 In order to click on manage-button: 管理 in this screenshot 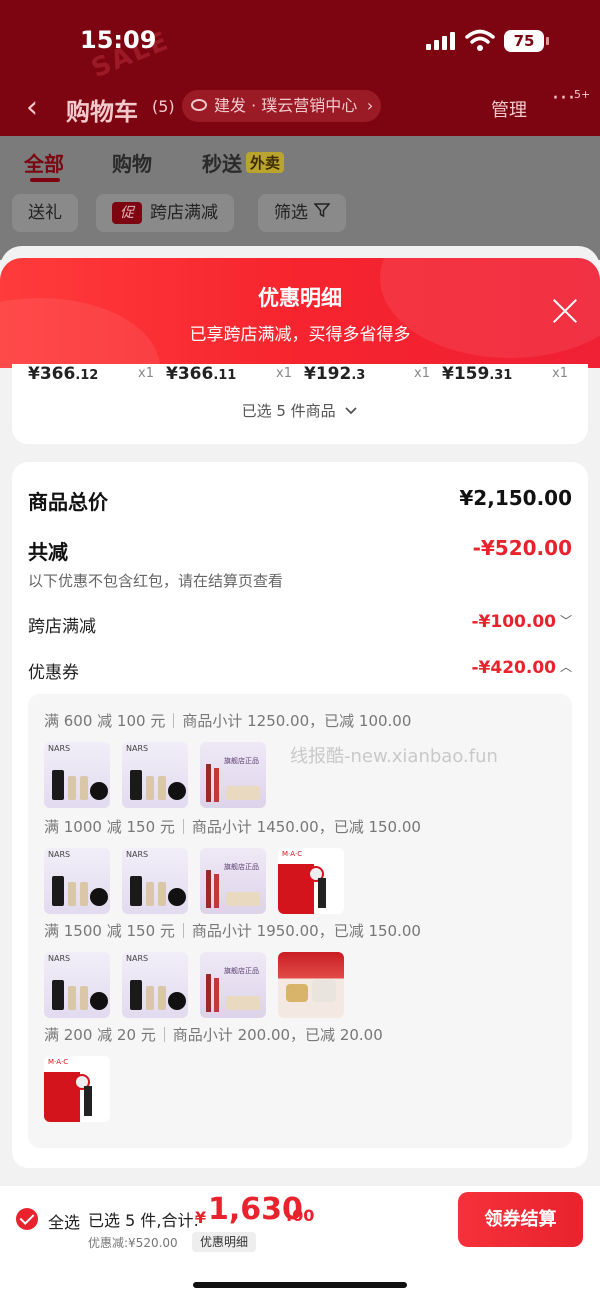, I will do `click(509, 109)`.